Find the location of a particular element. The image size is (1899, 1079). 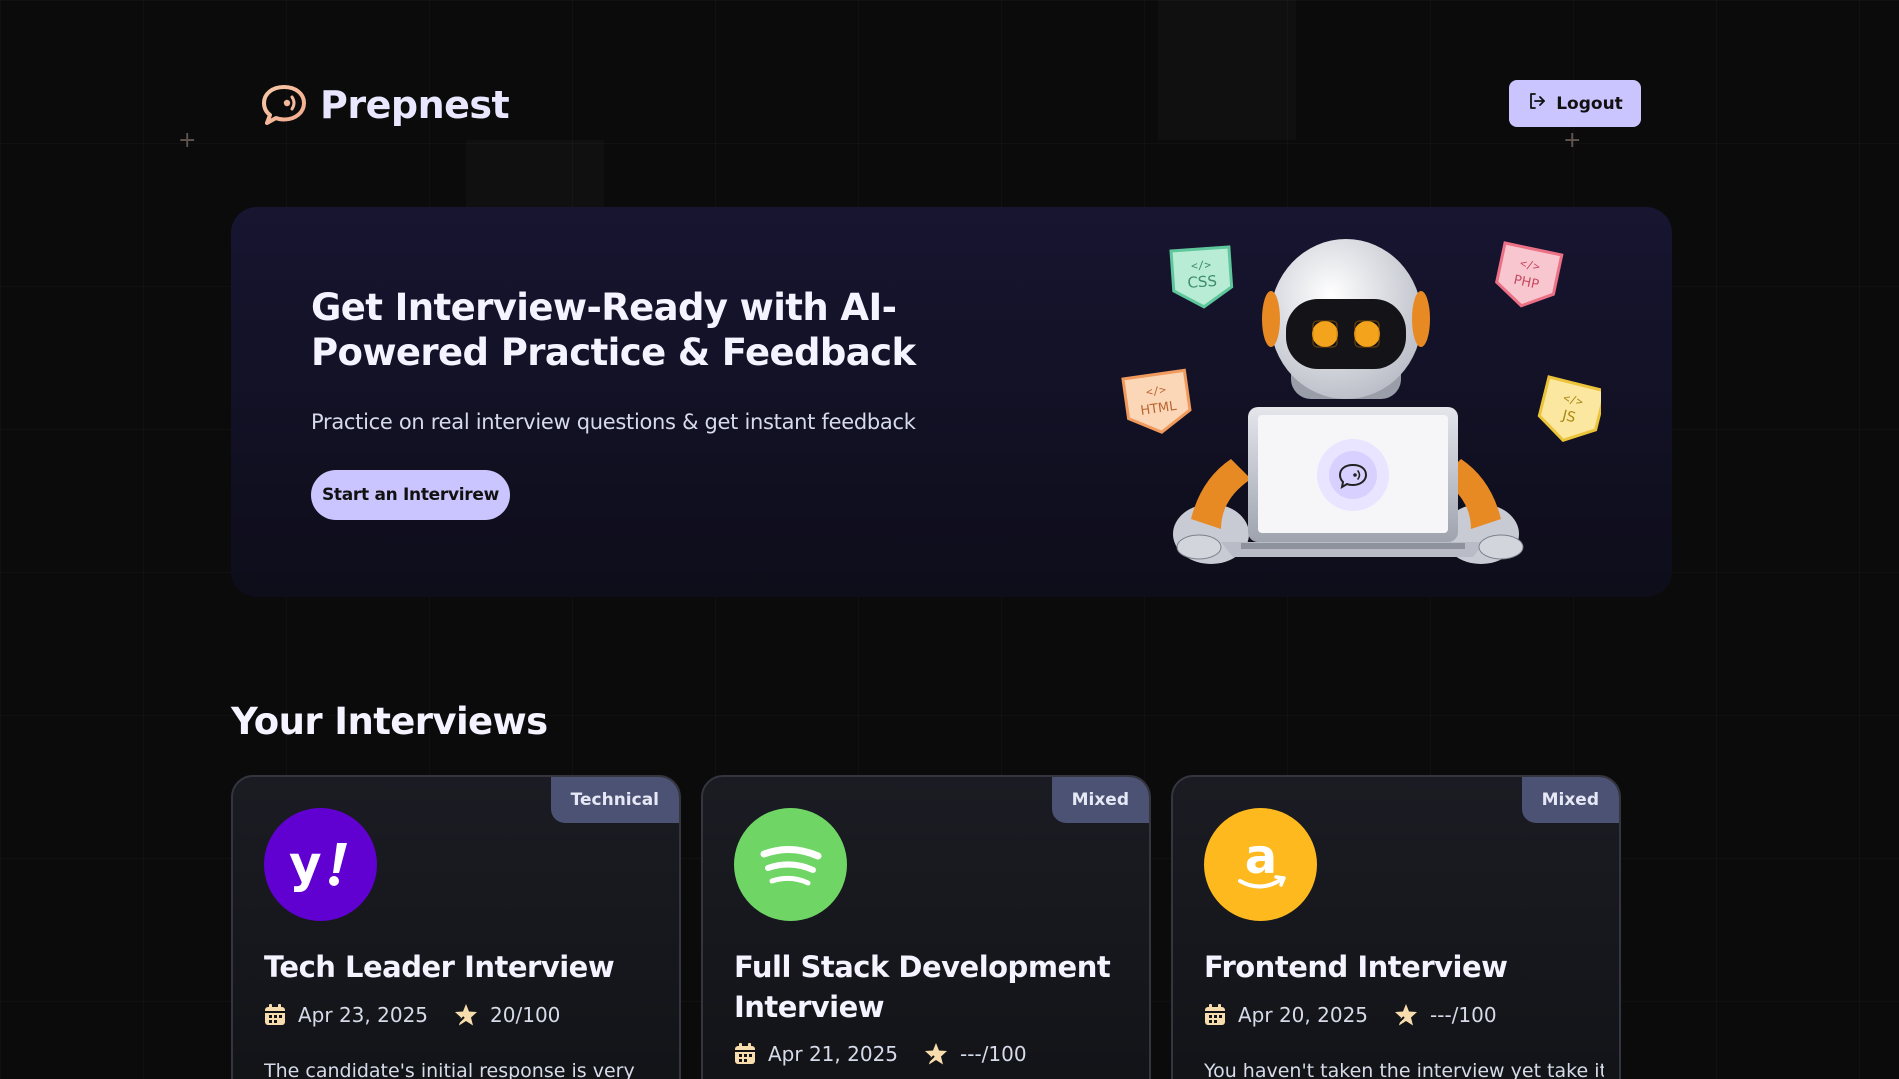

css-tag-icon: CSS </> is located at coordinates (1201, 277).